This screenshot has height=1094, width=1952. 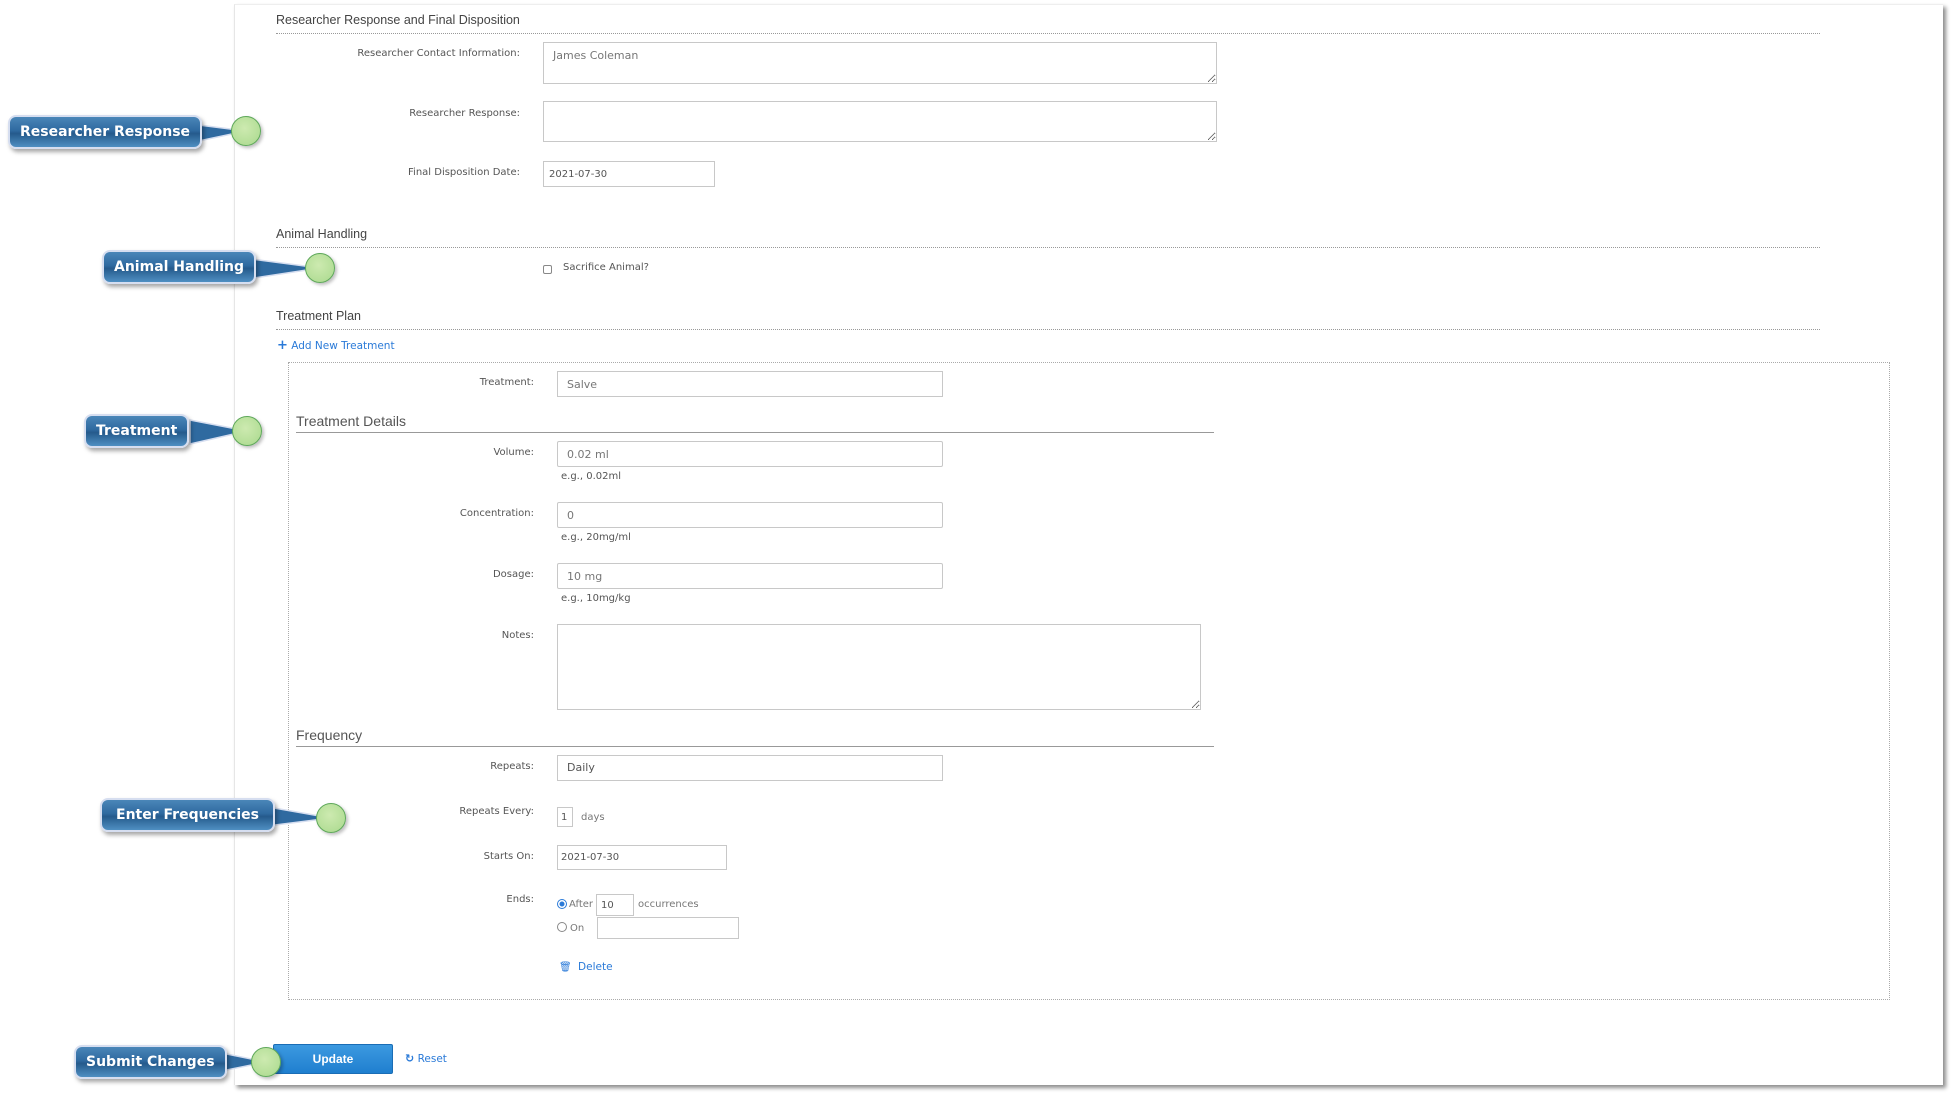 What do you see at coordinates (247, 431) in the screenshot?
I see `marker-treatment` at bounding box center [247, 431].